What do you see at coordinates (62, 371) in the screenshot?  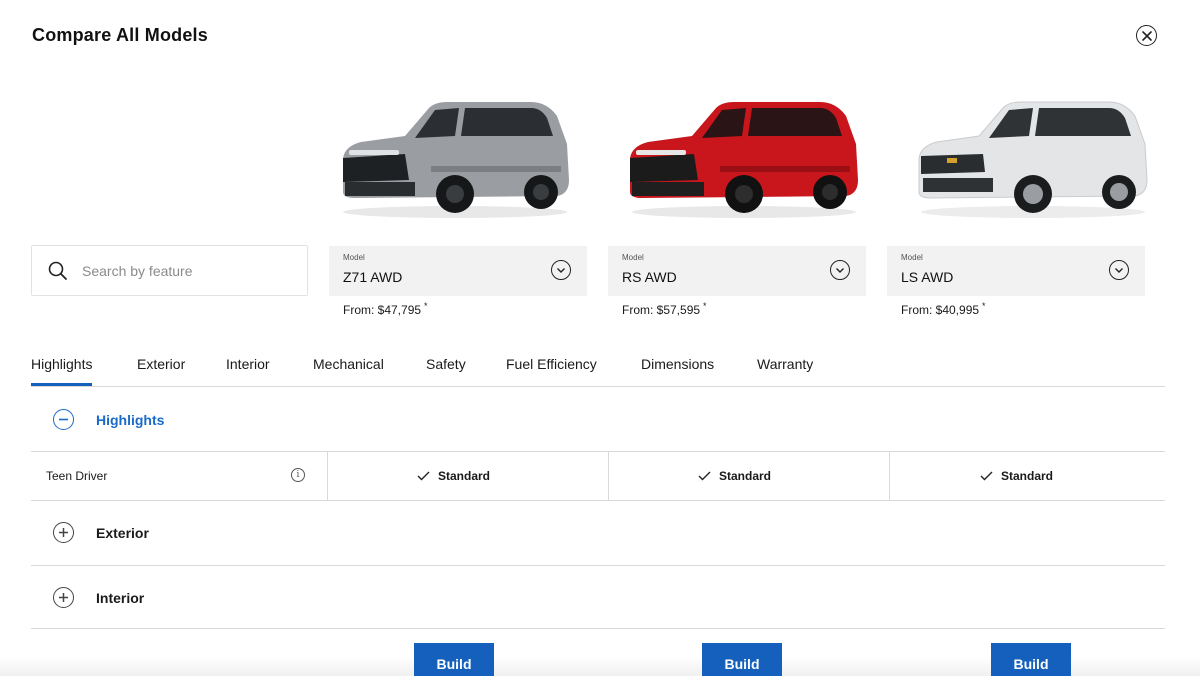 I see `tab-highlights: Highlights` at bounding box center [62, 371].